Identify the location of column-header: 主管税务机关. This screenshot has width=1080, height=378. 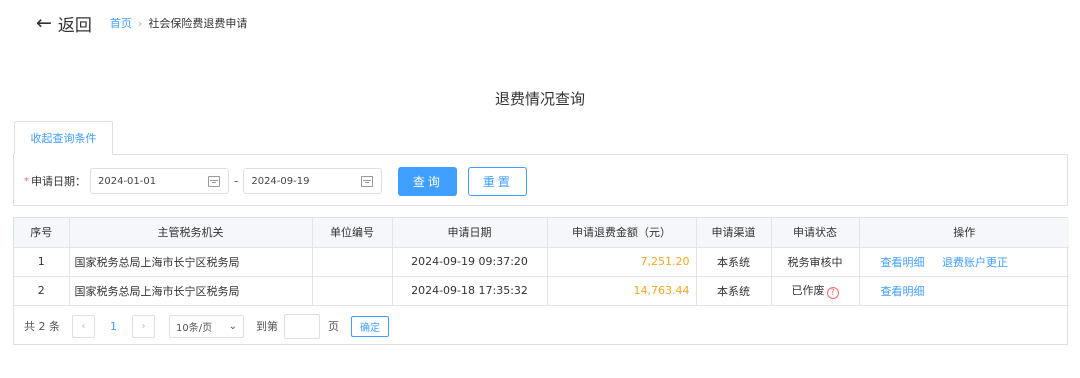
(191, 233).